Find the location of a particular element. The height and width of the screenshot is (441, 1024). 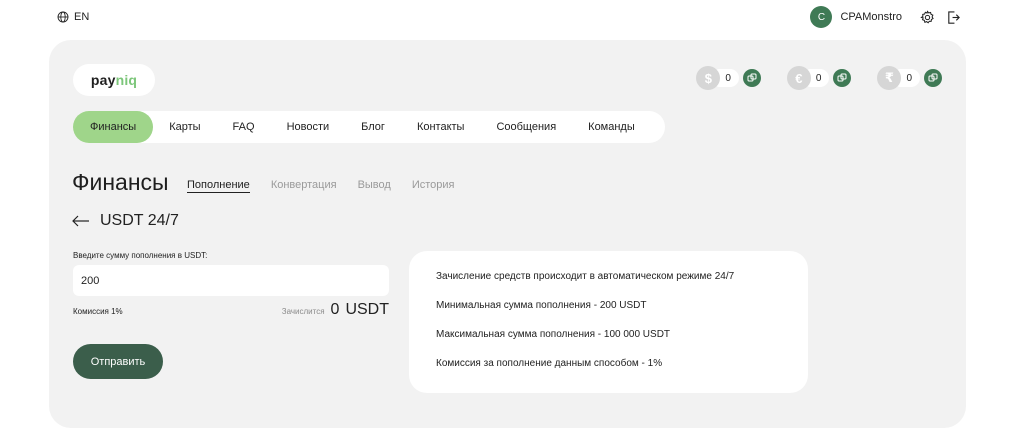

logo-text-niq: niq is located at coordinates (126, 80).